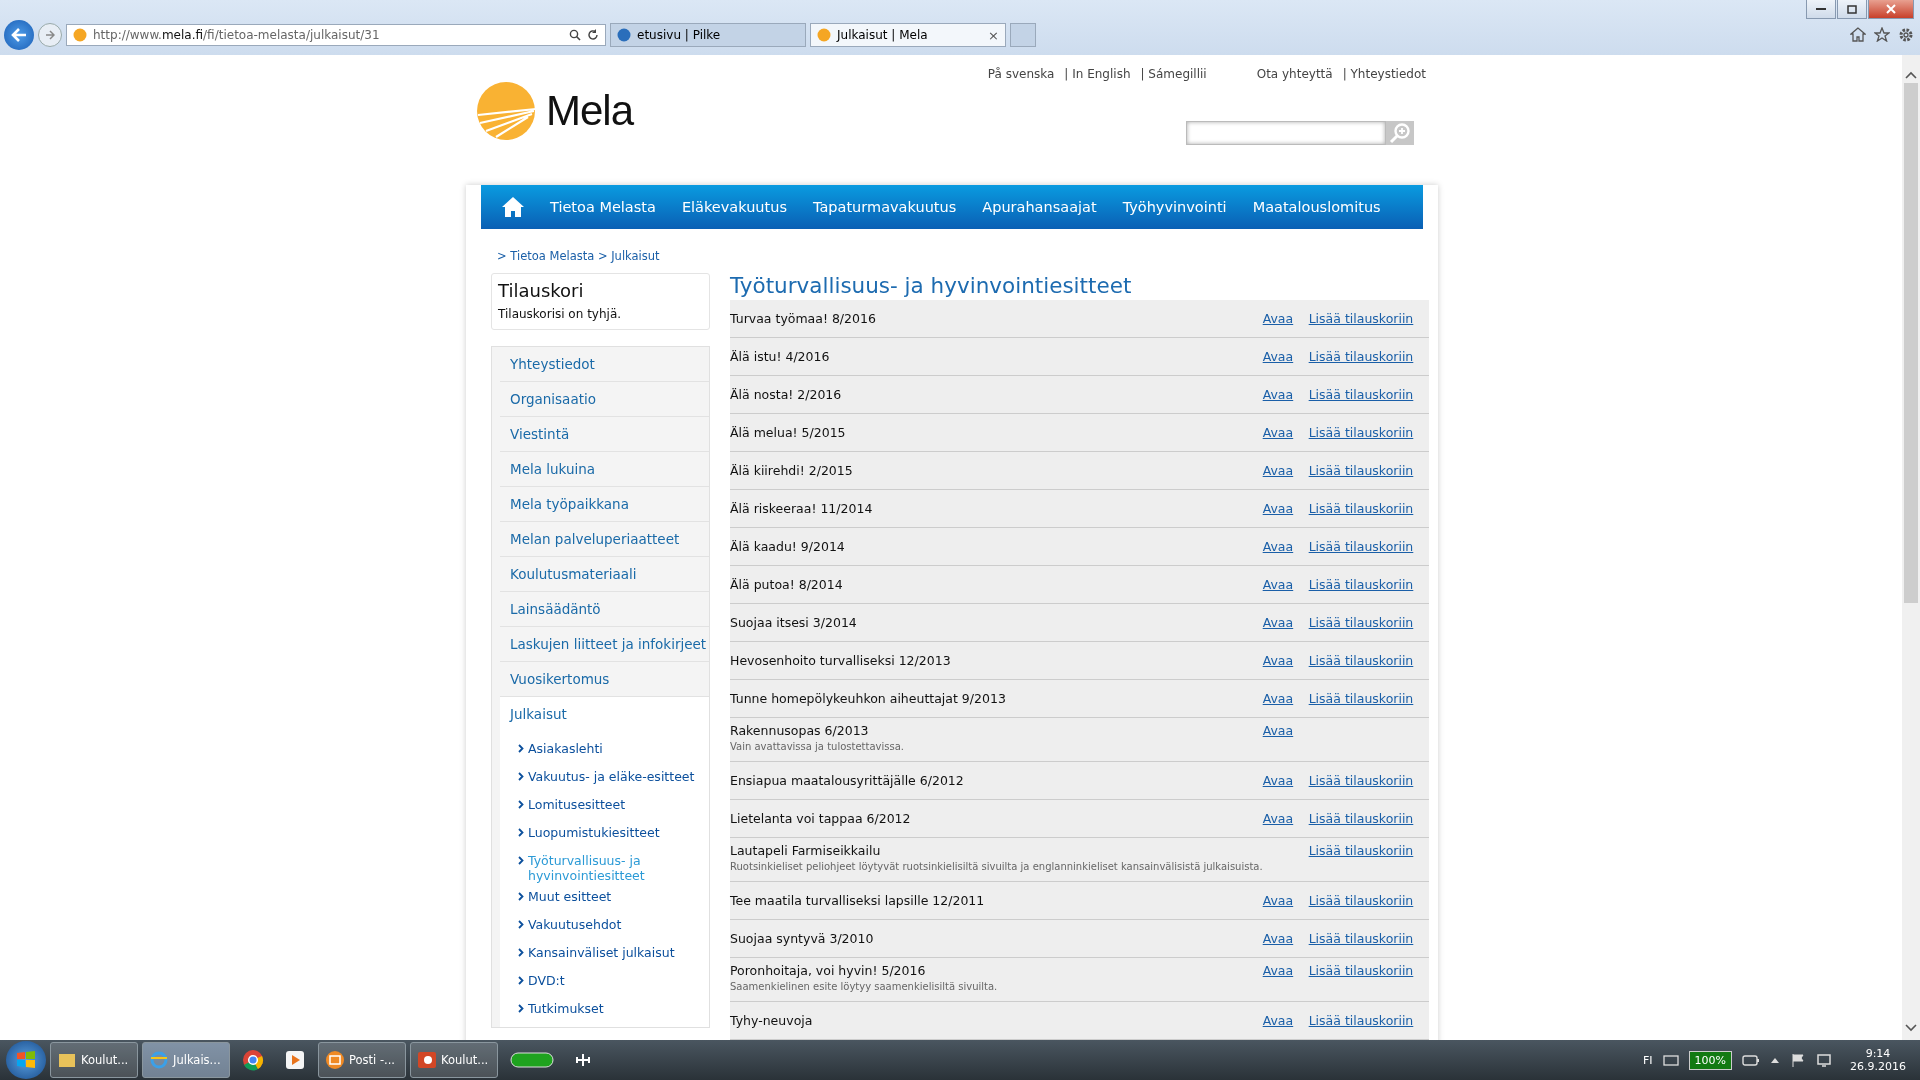 The image size is (1920, 1080). Describe the element at coordinates (336, 35) in the screenshot. I see `address-bar: http://www.mela.fi/fi/tietoa-melasta/julkaisut/31` at that location.